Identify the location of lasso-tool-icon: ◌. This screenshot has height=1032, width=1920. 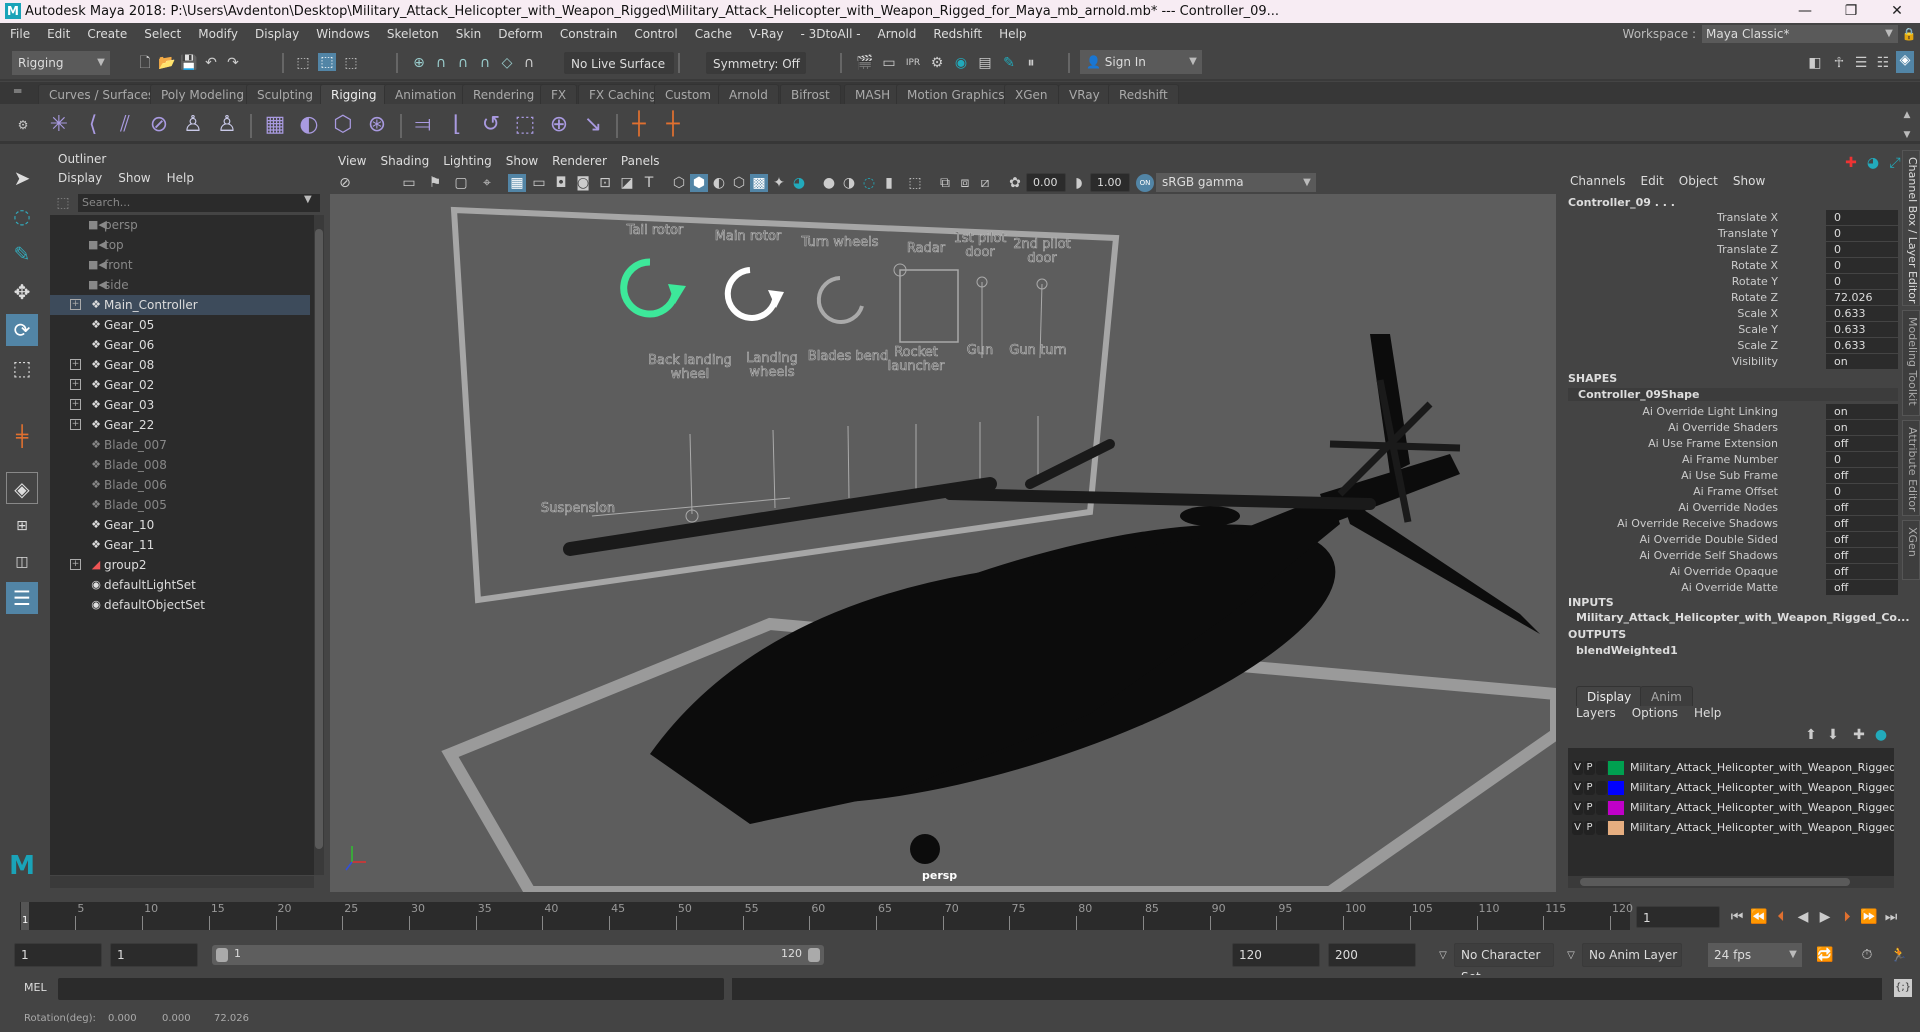
(22, 216).